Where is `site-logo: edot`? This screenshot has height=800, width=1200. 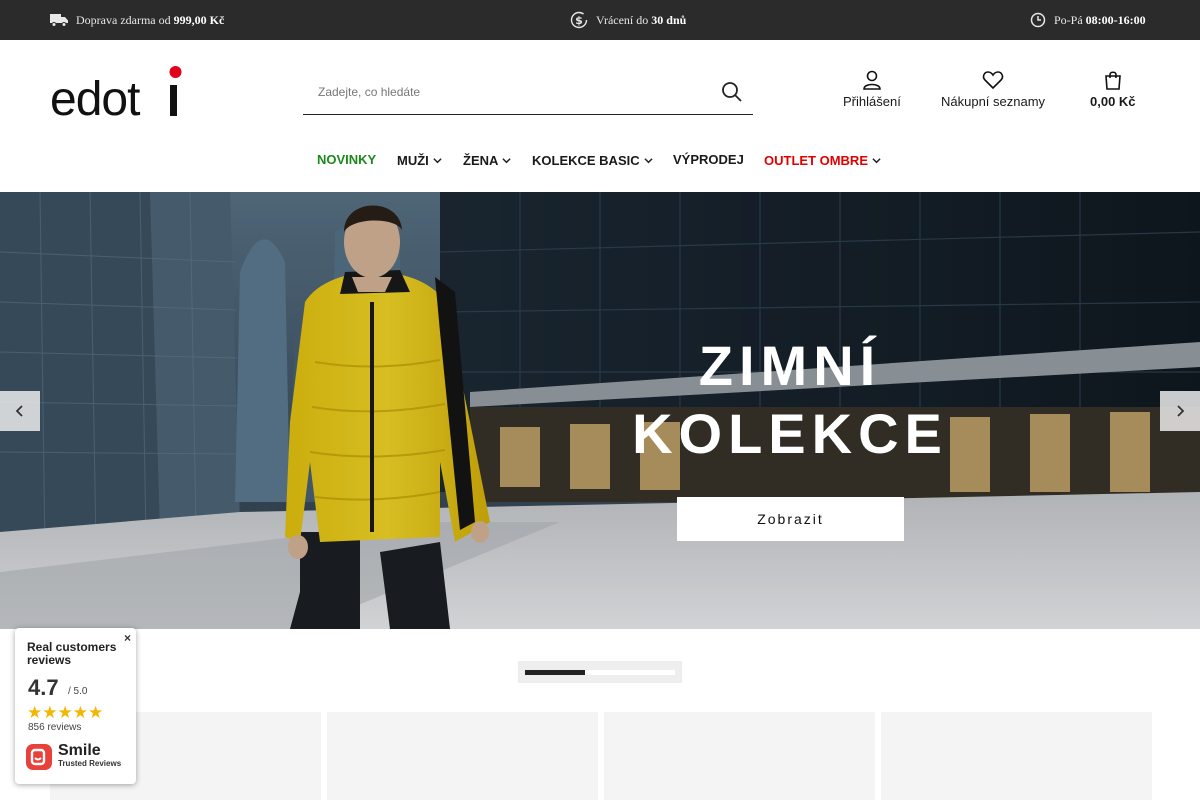 site-logo: edot is located at coordinates (120, 95).